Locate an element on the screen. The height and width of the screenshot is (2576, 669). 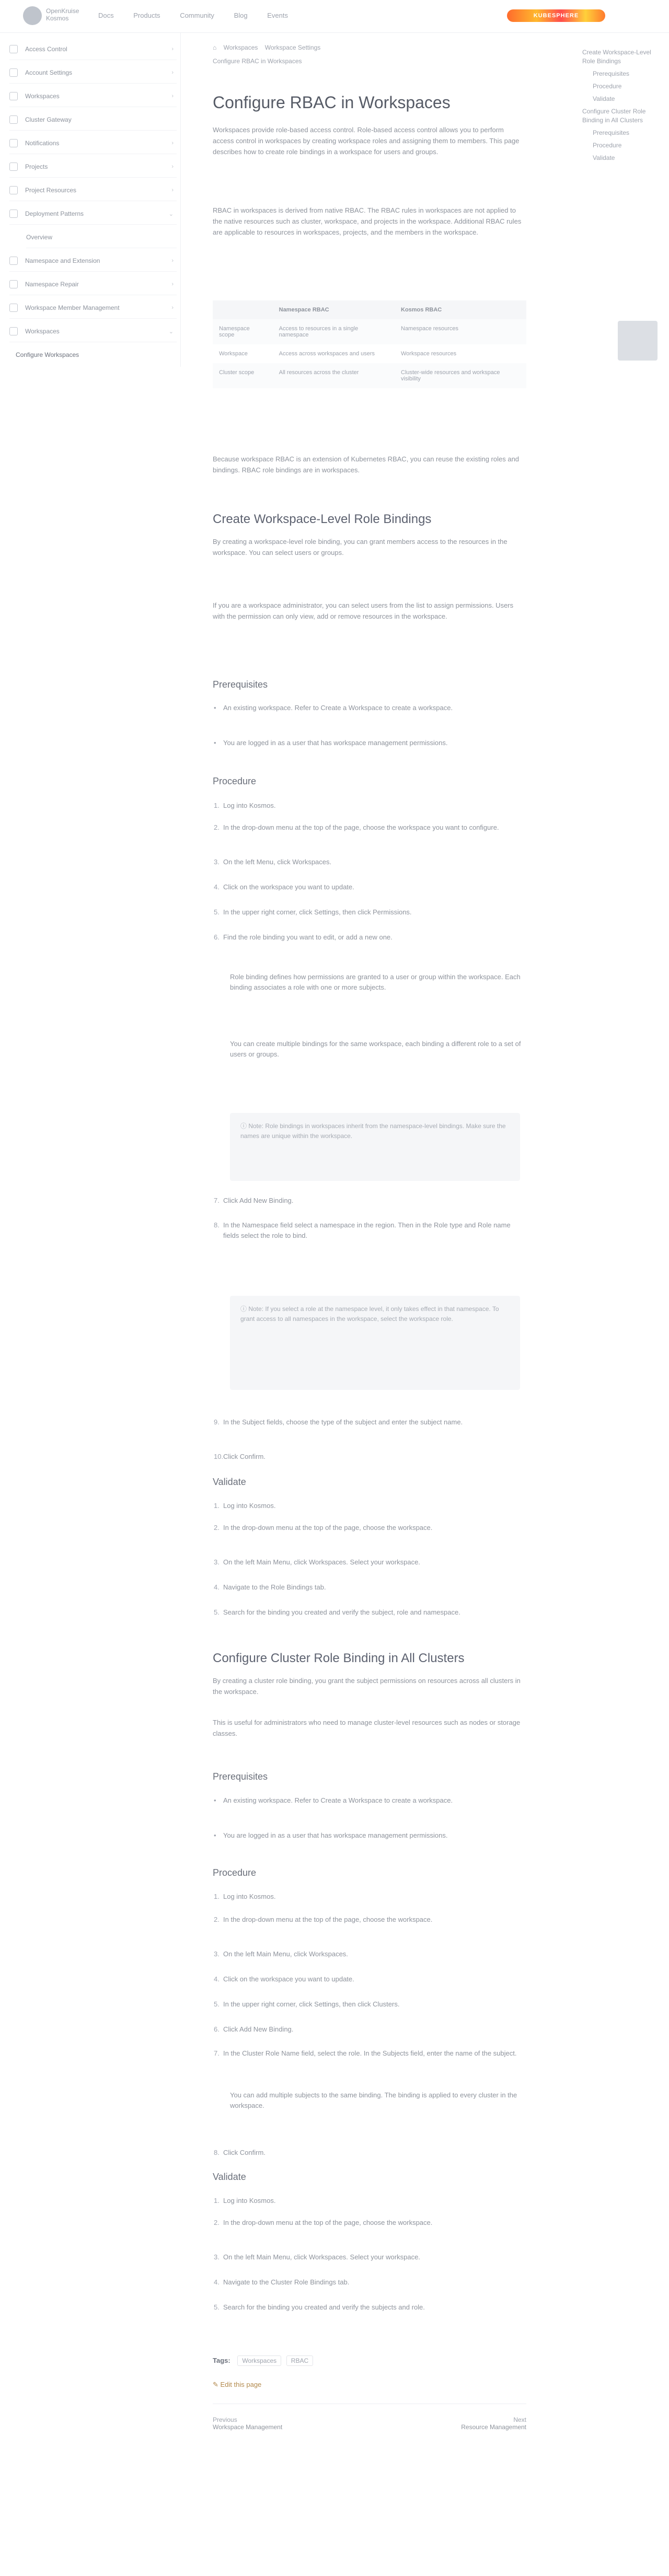
nav-docs: Docs is located at coordinates (106, 15).